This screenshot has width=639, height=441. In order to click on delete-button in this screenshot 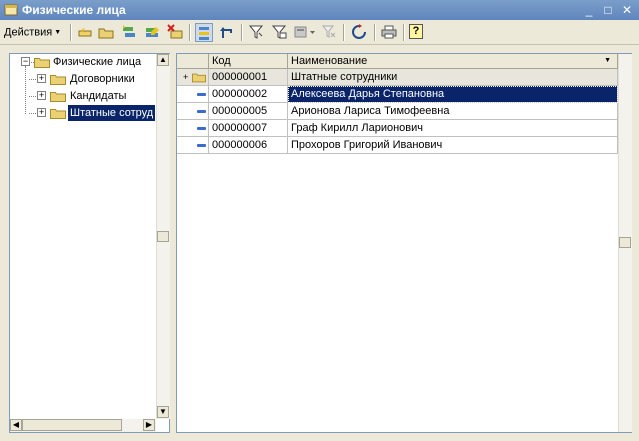, I will do `click(175, 32)`.